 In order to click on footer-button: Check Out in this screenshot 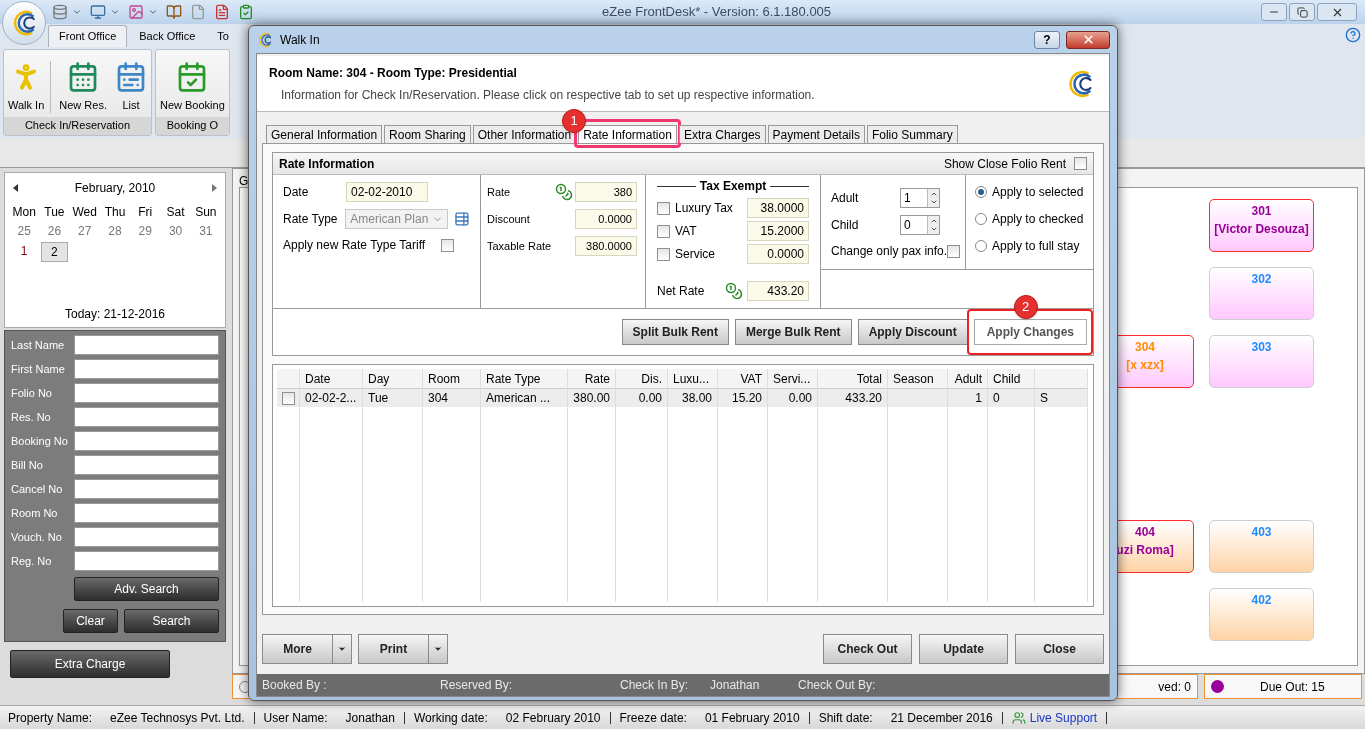, I will do `click(867, 649)`.